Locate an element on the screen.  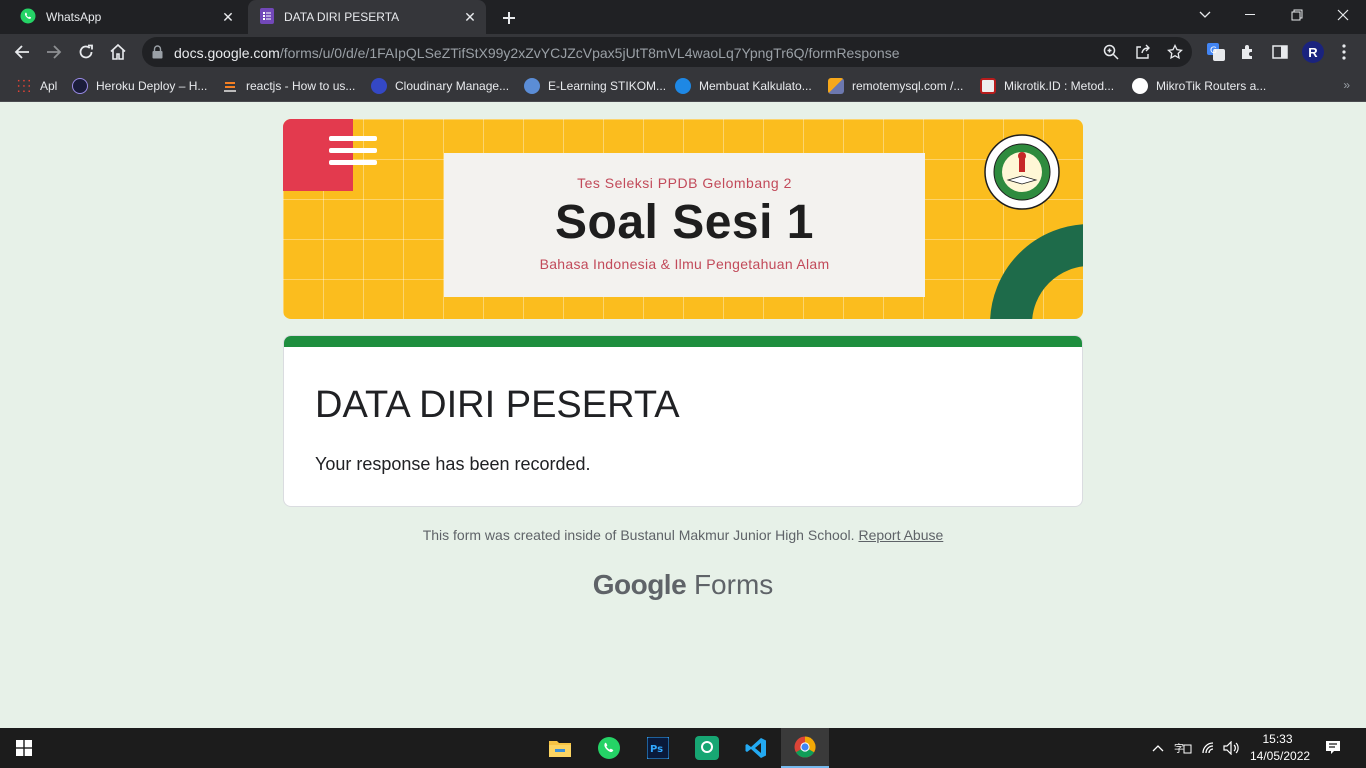
extensions-puzzle-icon is located at coordinates (1248, 52).